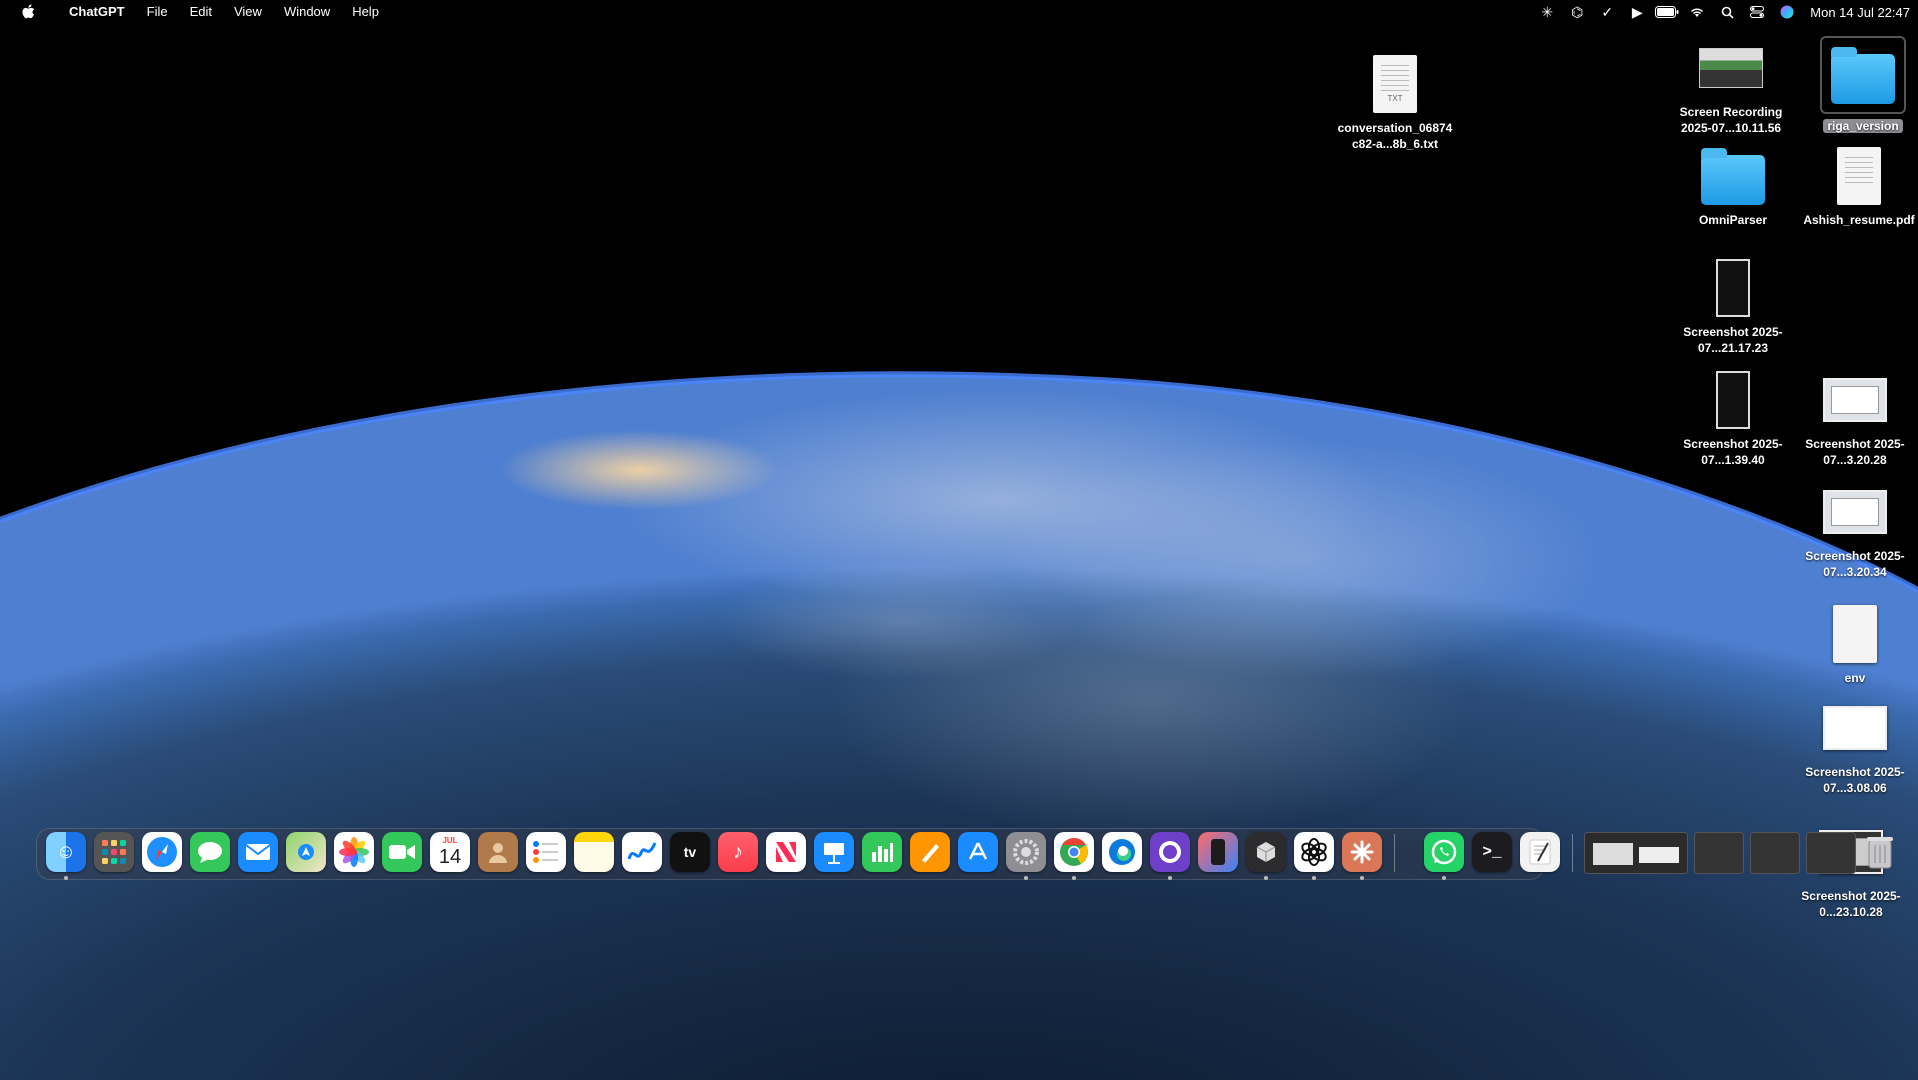 The image size is (1918, 1080). What do you see at coordinates (97, 12) in the screenshot?
I see `app-menu-chatgpt: ChatGPT` at bounding box center [97, 12].